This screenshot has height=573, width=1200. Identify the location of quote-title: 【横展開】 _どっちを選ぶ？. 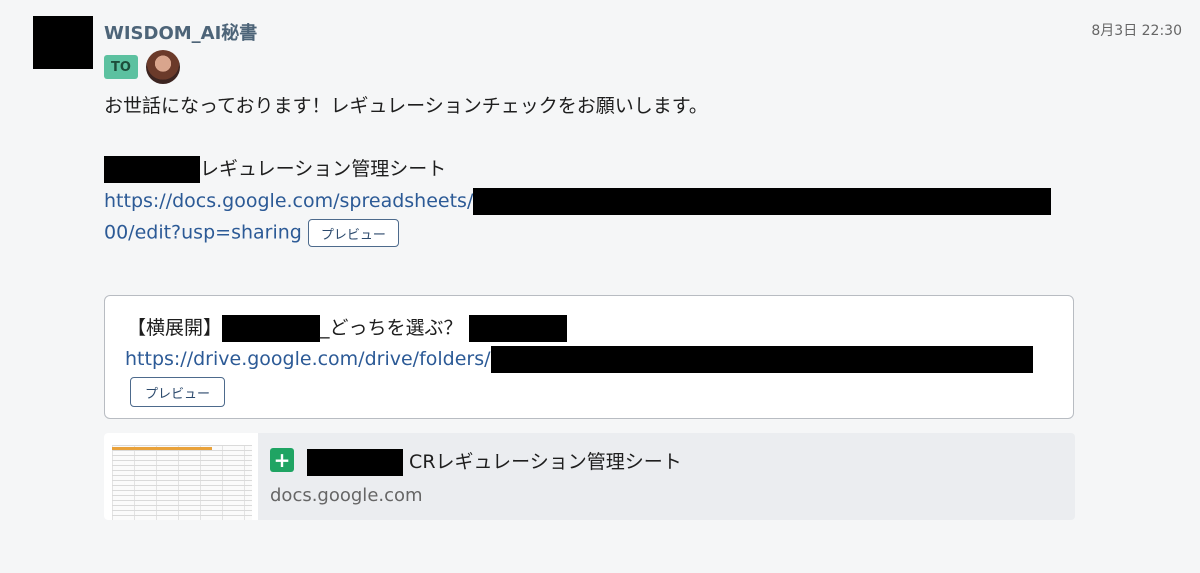
(347, 327).